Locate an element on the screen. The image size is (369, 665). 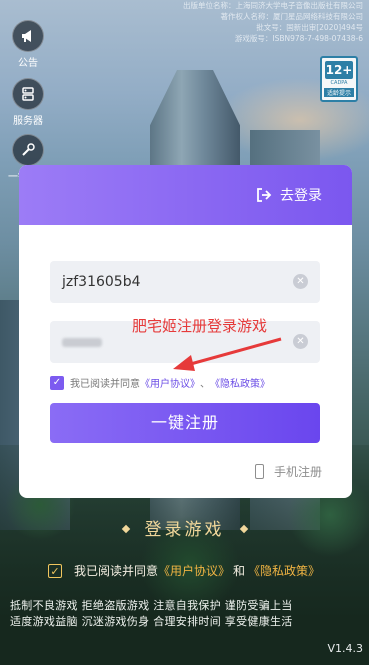
megaphone-icon is located at coordinates (28, 36).